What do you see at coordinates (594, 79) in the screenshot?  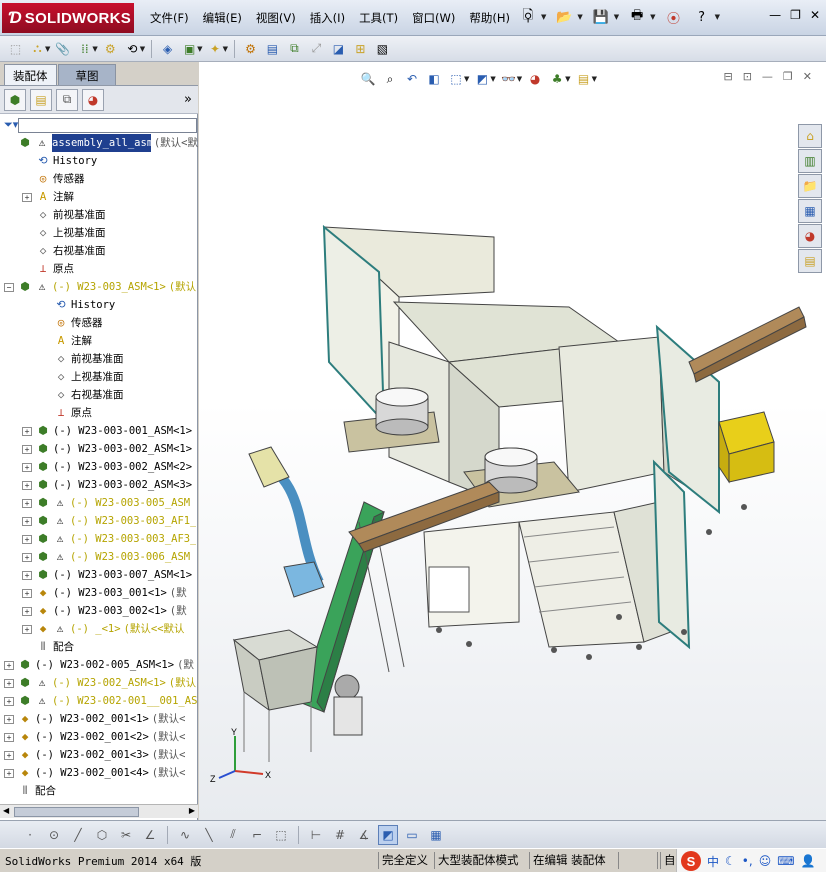 I see `view-settings-dropdown-icon: ▼` at bounding box center [594, 79].